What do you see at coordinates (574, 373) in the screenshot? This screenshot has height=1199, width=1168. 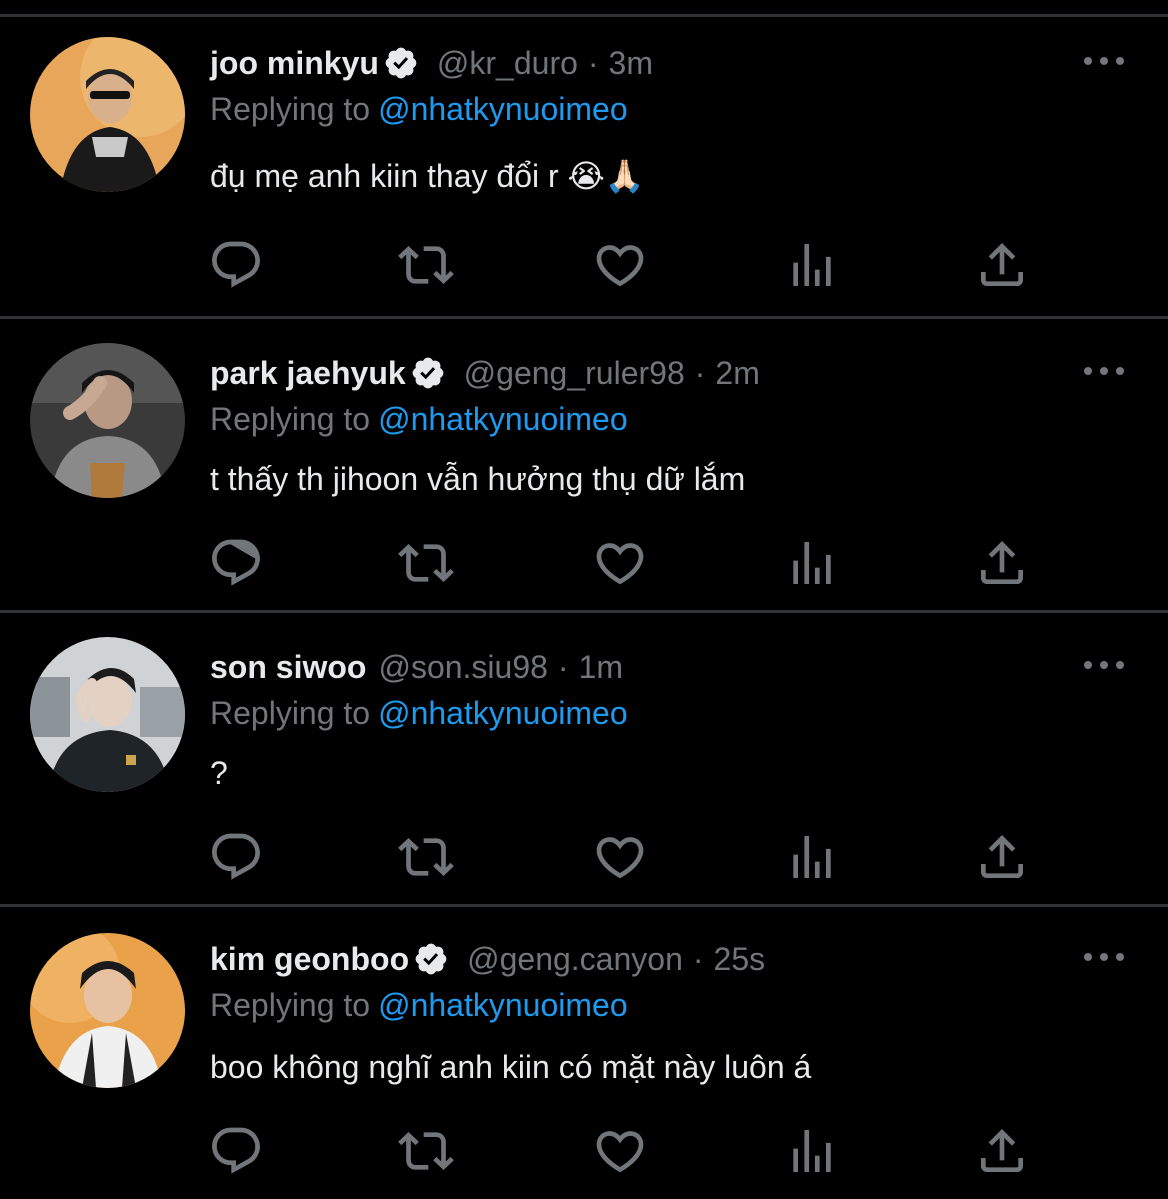 I see `handle: @geng_ruler98` at bounding box center [574, 373].